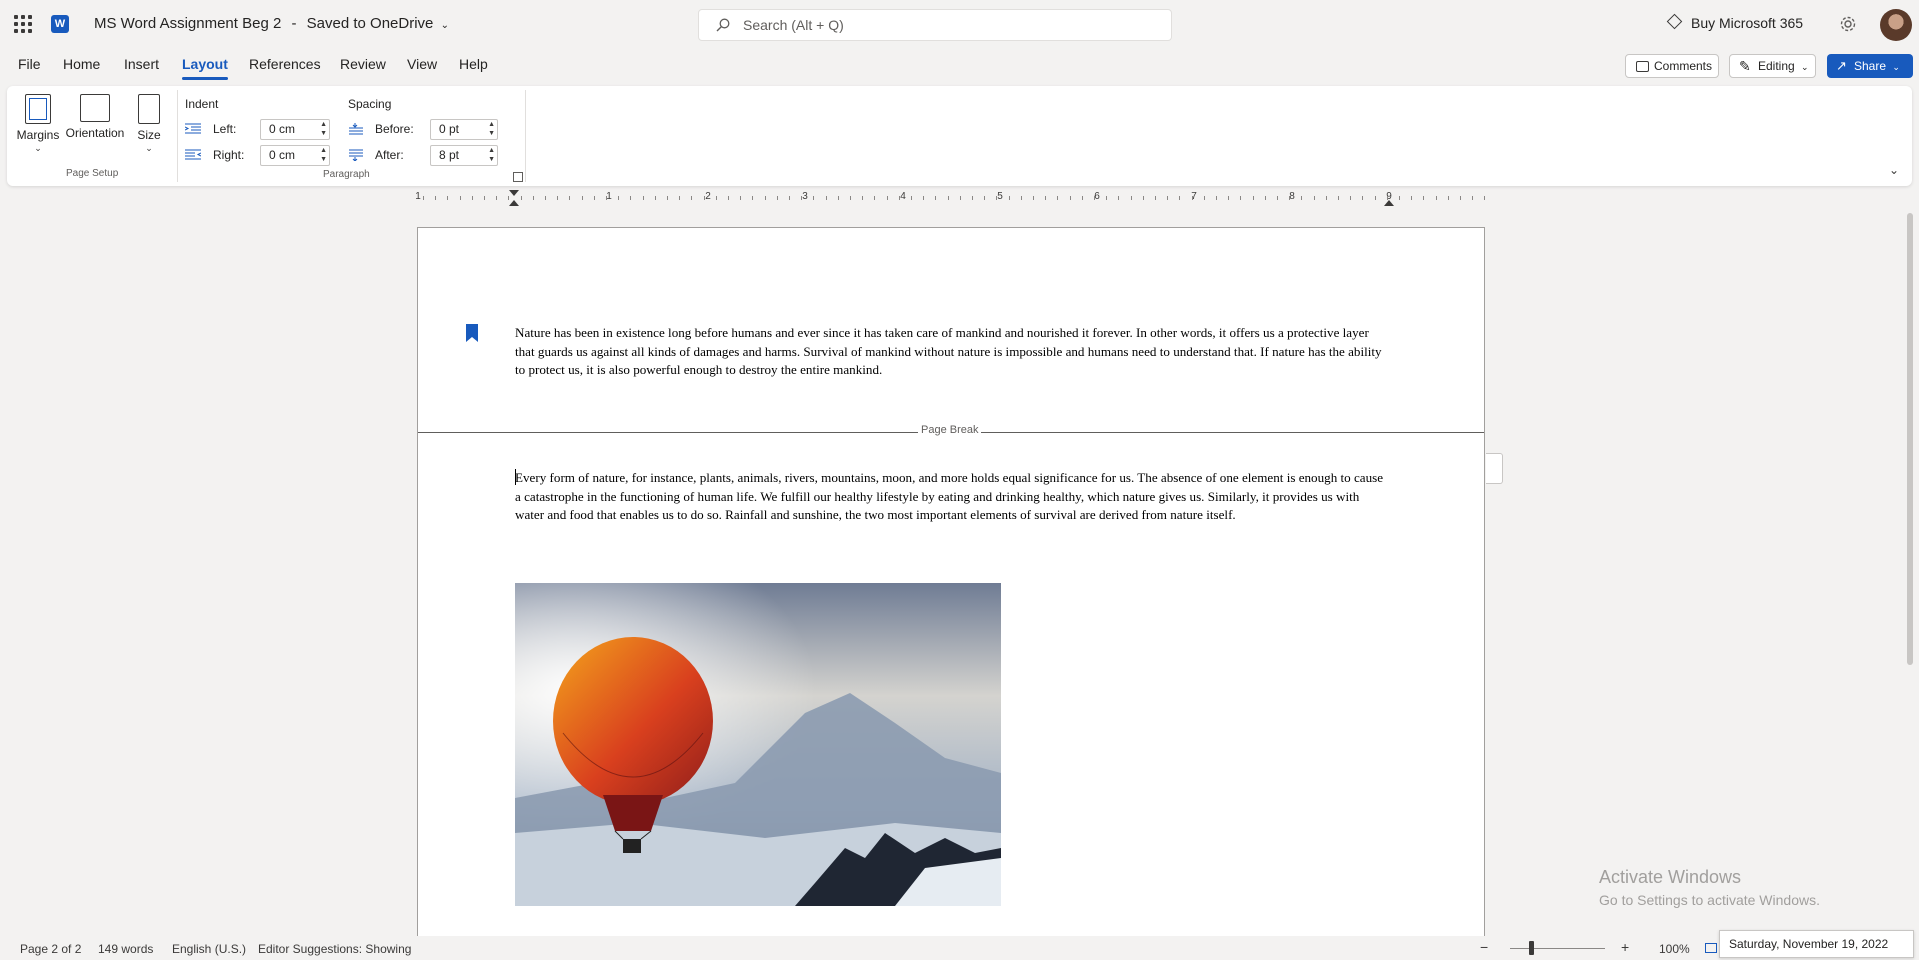 The image size is (1919, 960). What do you see at coordinates (1894, 170) in the screenshot?
I see `collapse-ribbon-chevron-icon: ⌄` at bounding box center [1894, 170].